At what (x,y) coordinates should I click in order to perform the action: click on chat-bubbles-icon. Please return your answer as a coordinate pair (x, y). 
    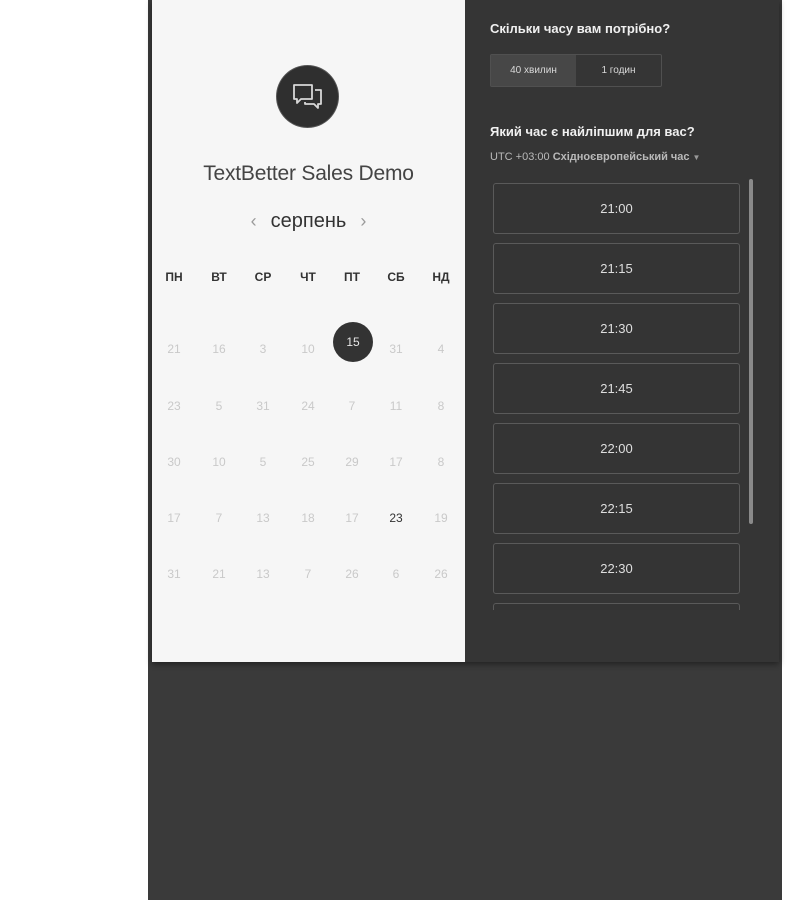
    Looking at the image, I should click on (307, 96).